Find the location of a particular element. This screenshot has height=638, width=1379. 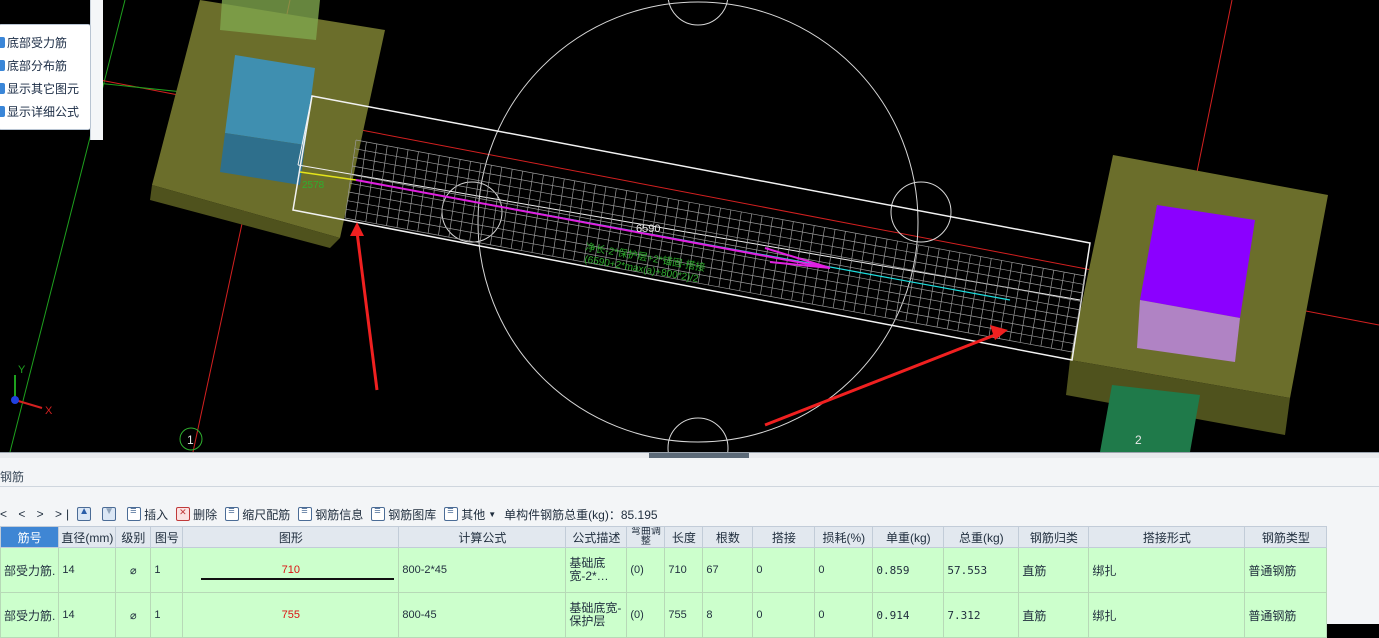

col-header: 搭接 is located at coordinates (784, 537).